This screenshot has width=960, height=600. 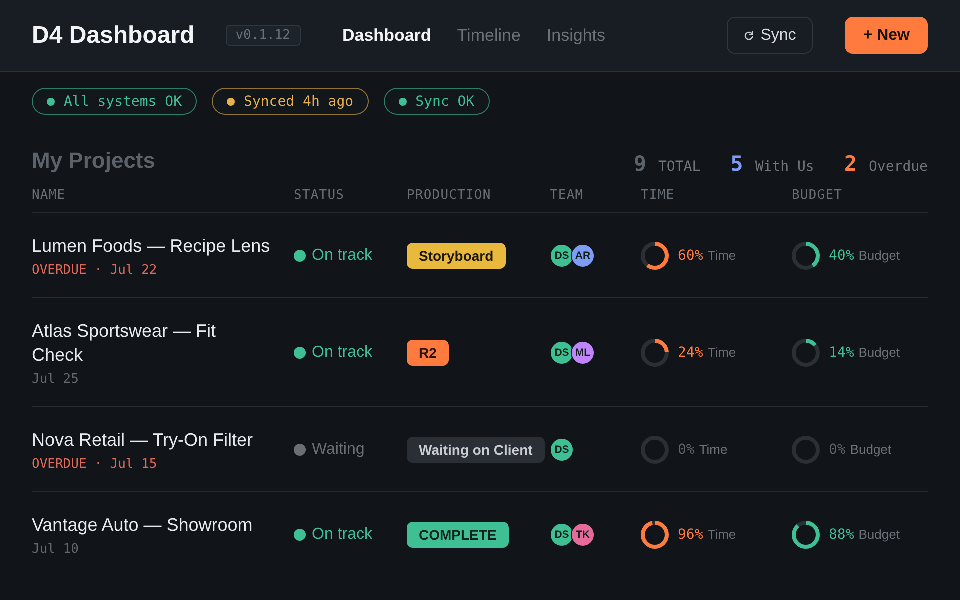 What do you see at coordinates (583, 256) in the screenshot?
I see `avatar: AR` at bounding box center [583, 256].